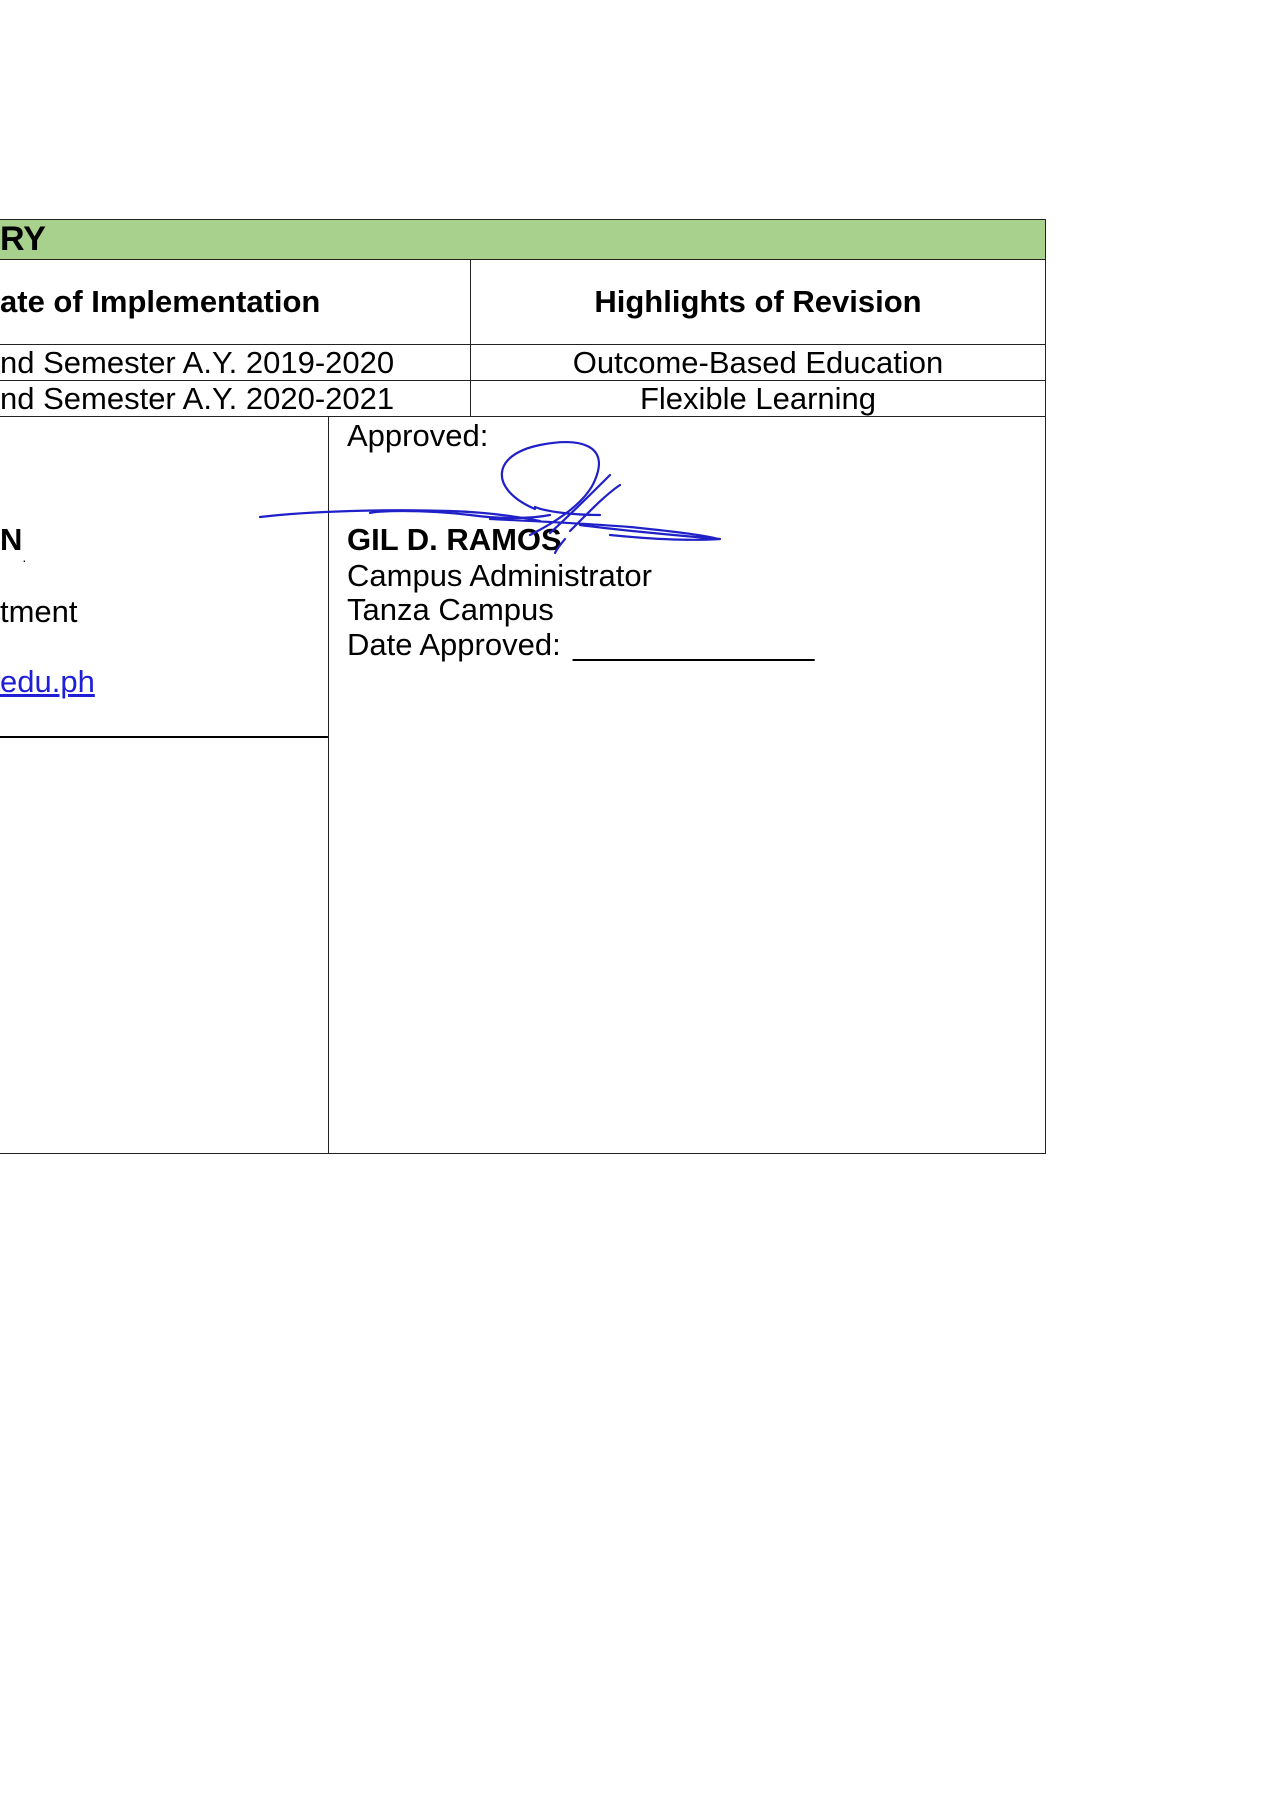 The width and height of the screenshot is (1273, 1800). What do you see at coordinates (523, 1153) in the screenshot?
I see `signature-box-bottom` at bounding box center [523, 1153].